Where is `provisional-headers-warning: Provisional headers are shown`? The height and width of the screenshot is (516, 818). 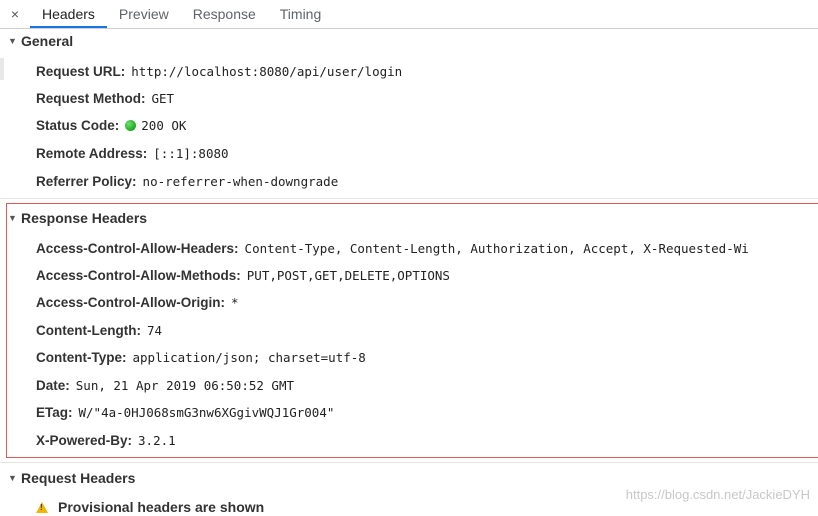
provisional-headers-warning: Provisional headers are shown is located at coordinates (150, 506).